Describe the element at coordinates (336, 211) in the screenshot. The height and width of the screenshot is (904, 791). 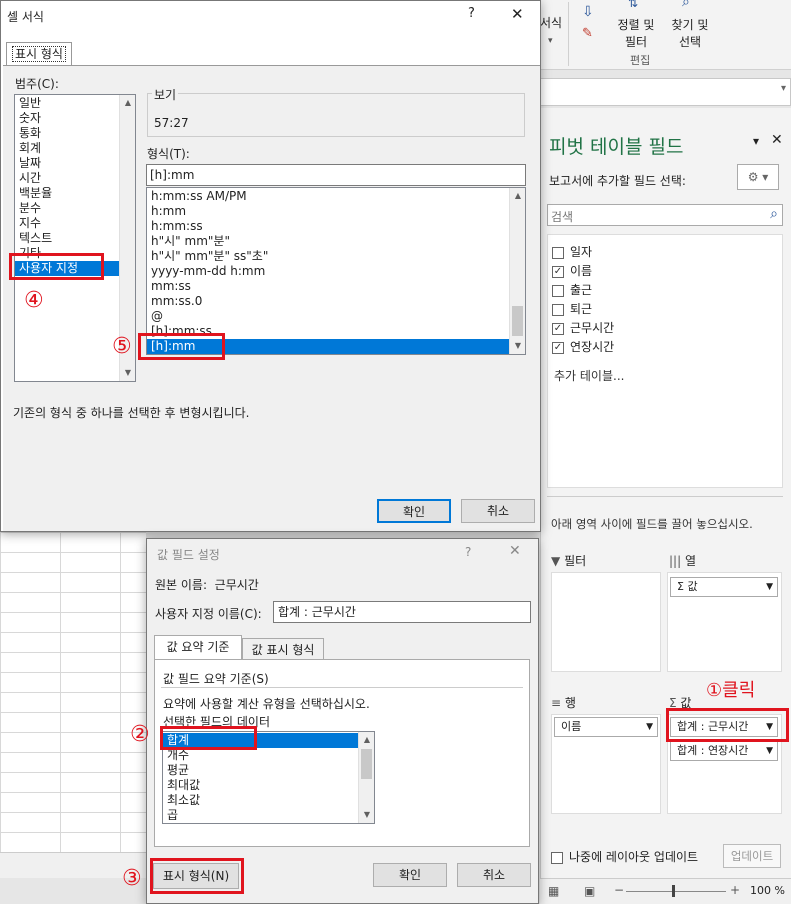
I see `format-type-item: h:mm` at that location.